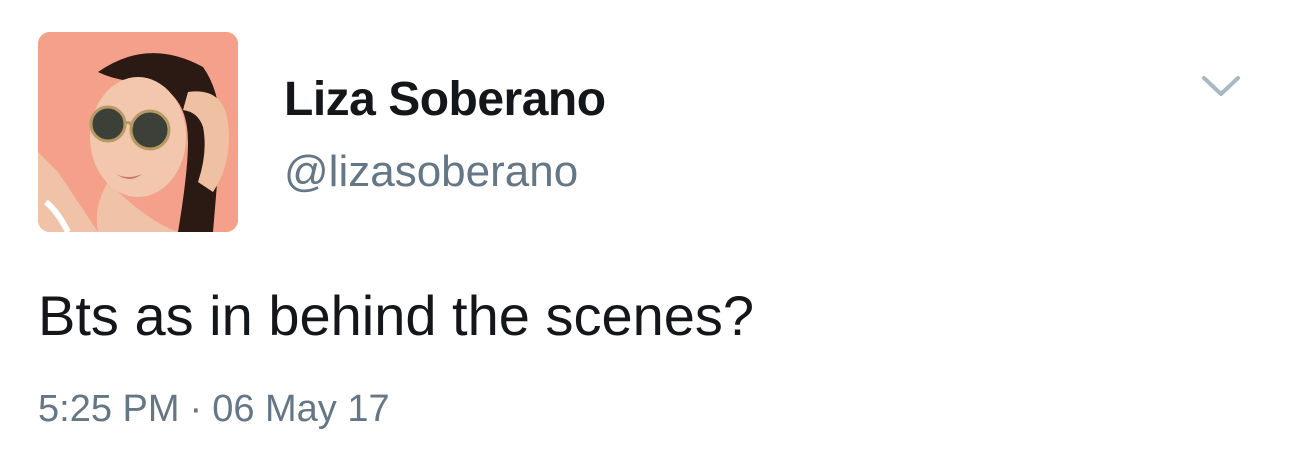 The image size is (1309, 456). I want to click on avatar, so click(138, 132).